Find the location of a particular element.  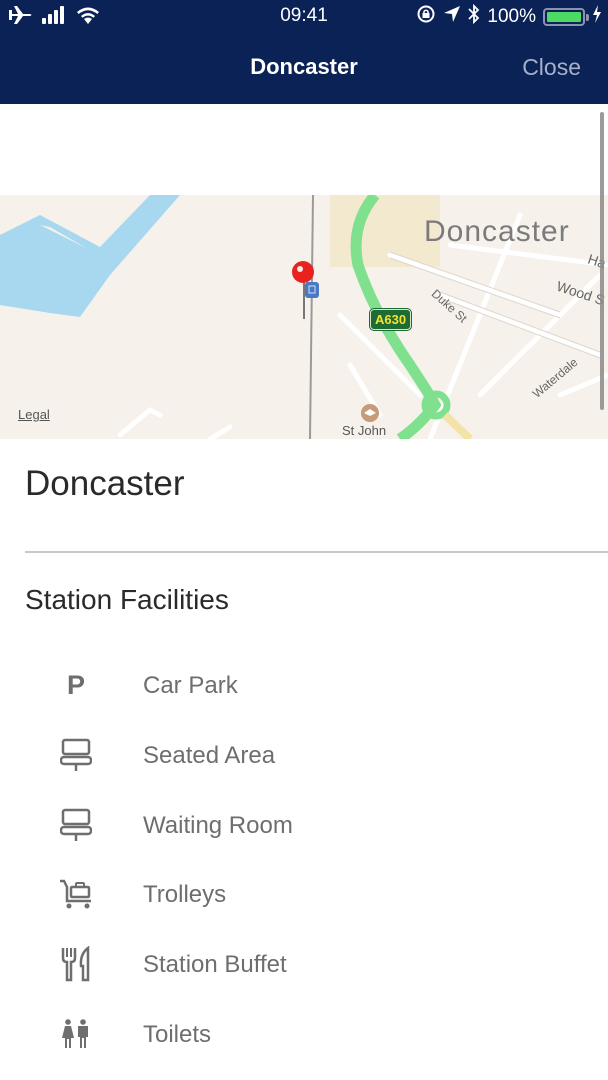

nav-title: Doncaster is located at coordinates (304, 66).